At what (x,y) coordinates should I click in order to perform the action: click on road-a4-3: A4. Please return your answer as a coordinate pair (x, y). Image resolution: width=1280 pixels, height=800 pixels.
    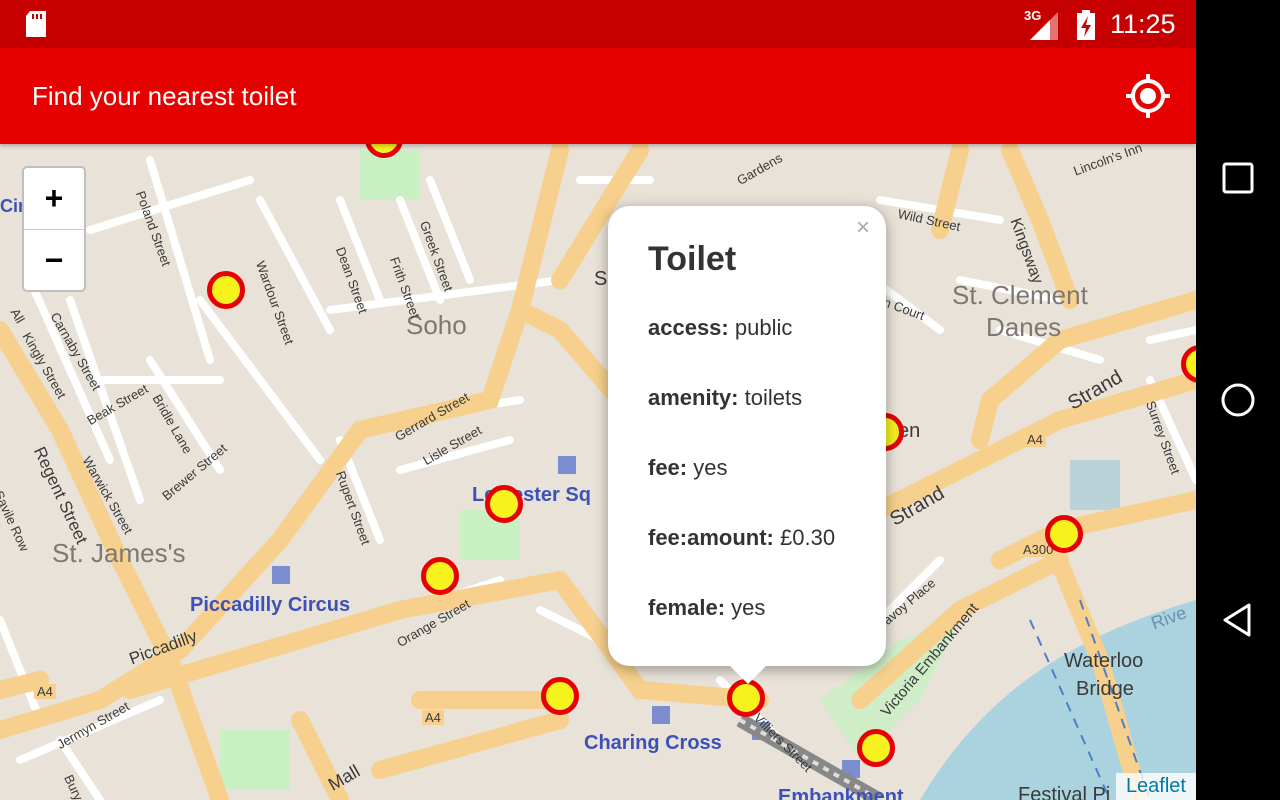
    Looking at the image, I should click on (1035, 439).